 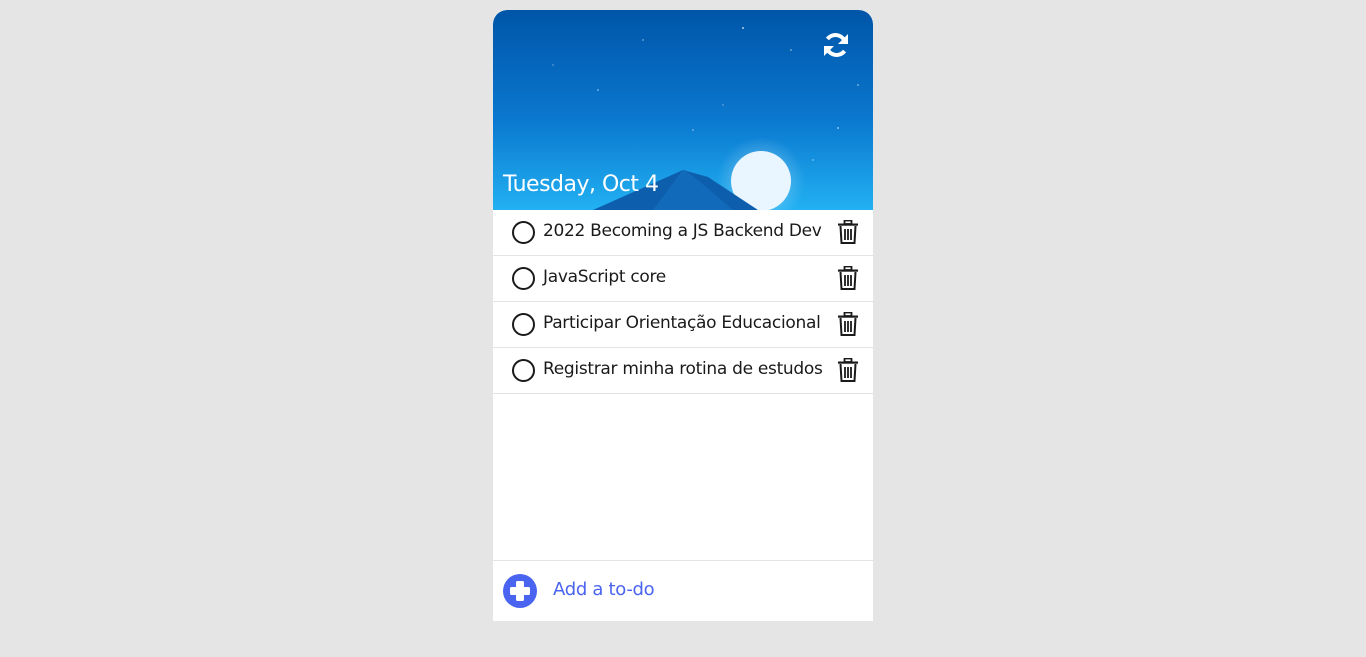 What do you see at coordinates (604, 589) in the screenshot?
I see `add-todo-label: Add a to-do` at bounding box center [604, 589].